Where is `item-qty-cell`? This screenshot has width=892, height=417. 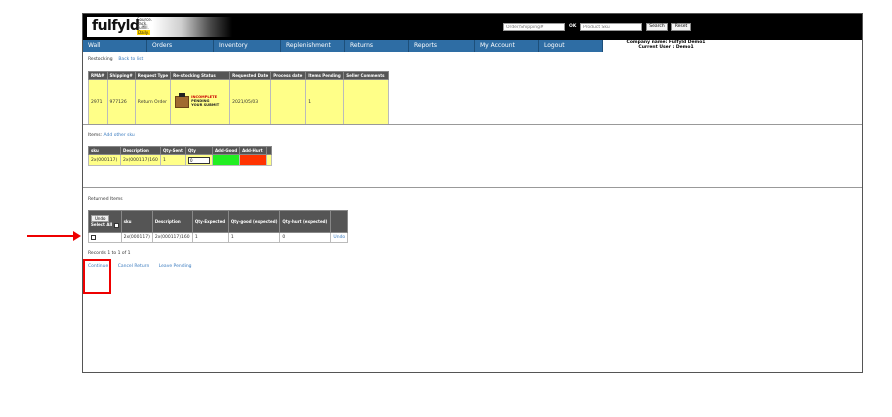
item-qty-cell is located at coordinates (198, 160).